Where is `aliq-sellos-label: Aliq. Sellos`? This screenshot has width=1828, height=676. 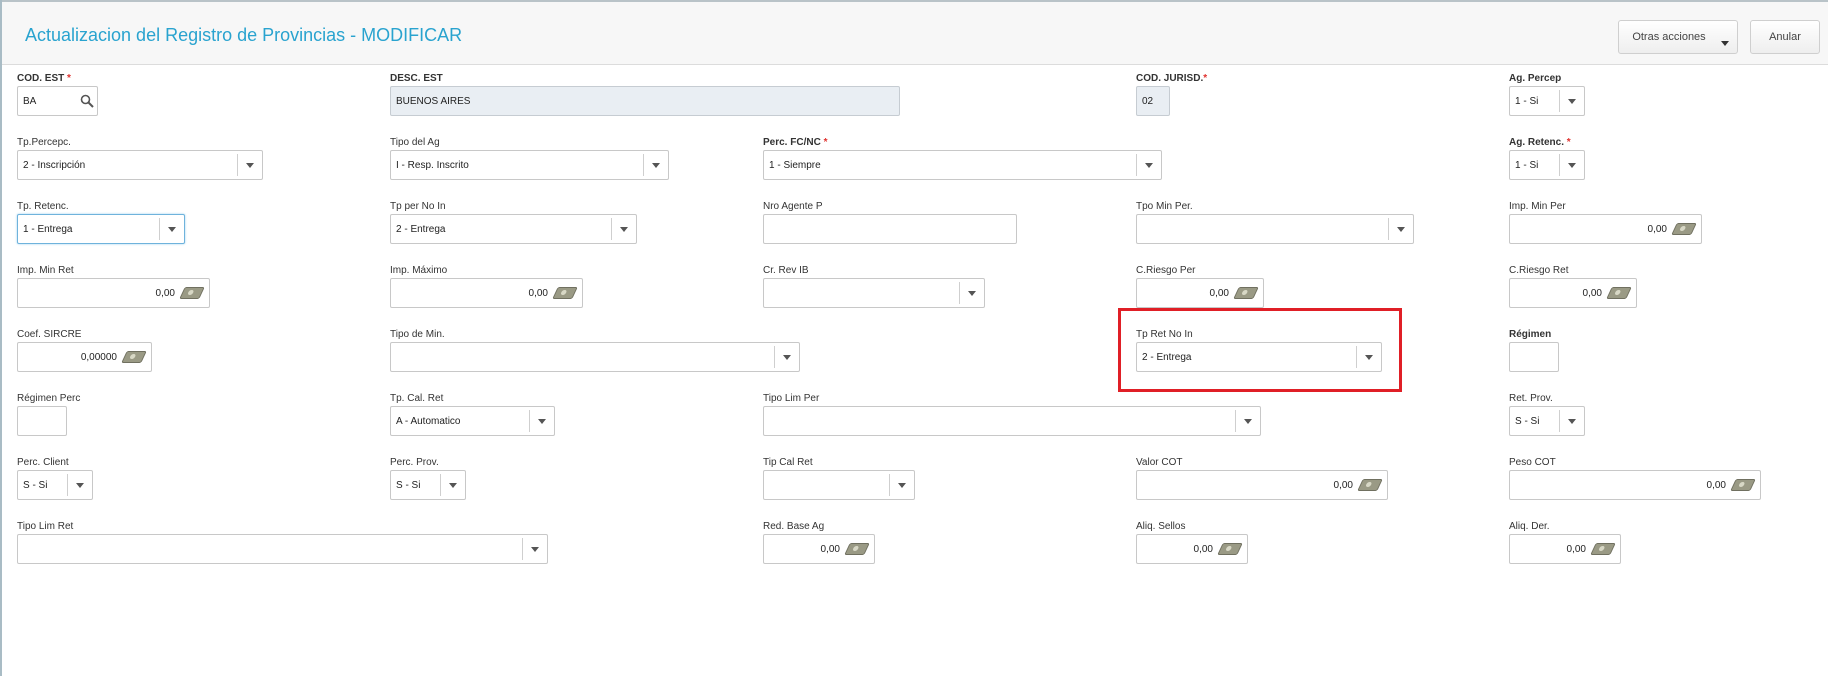 aliq-sellos-label: Aliq. Sellos is located at coordinates (1161, 526).